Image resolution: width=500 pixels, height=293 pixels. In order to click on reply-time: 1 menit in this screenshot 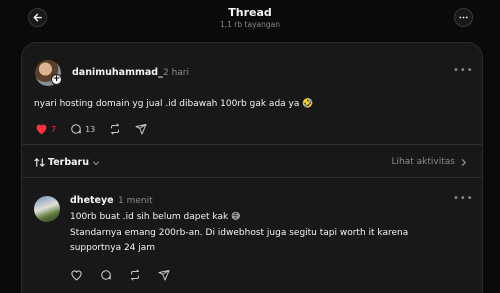, I will do `click(135, 201)`.